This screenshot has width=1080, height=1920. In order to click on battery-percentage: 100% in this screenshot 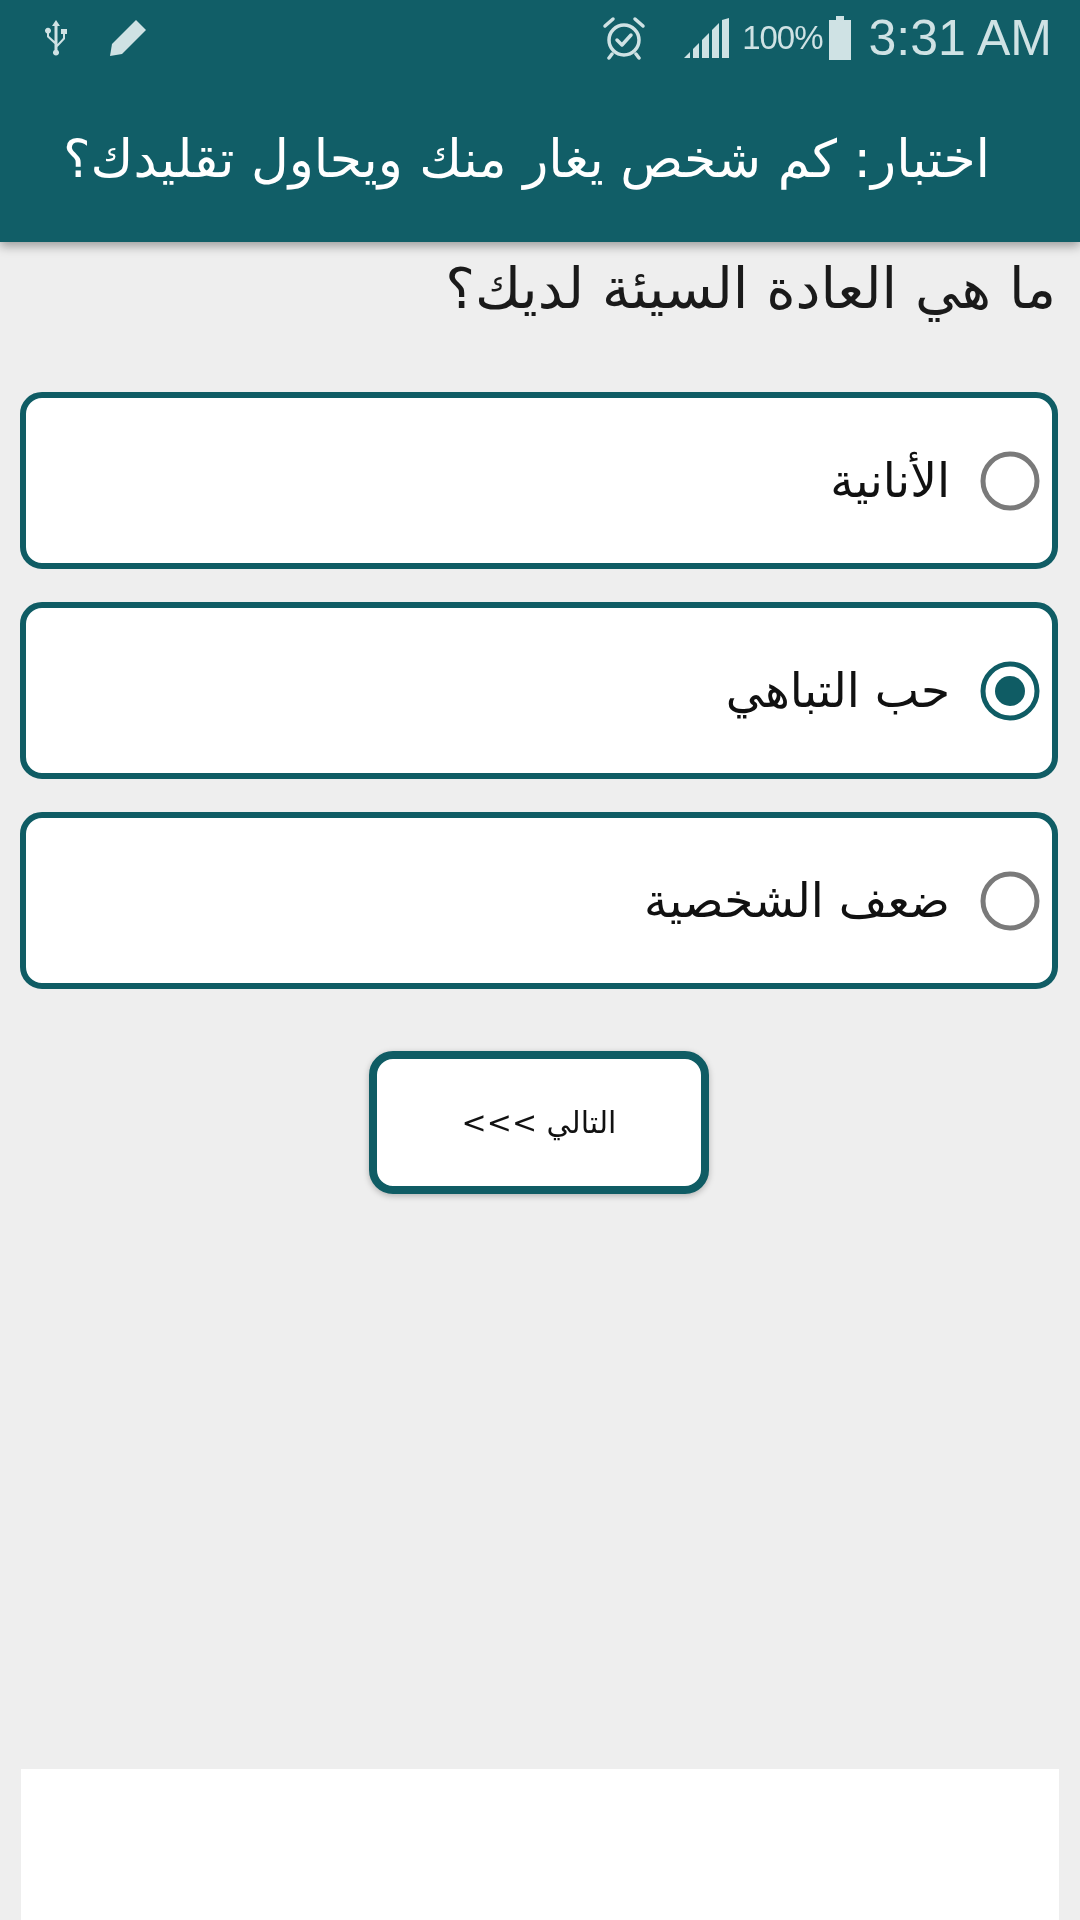, I will do `click(782, 38)`.